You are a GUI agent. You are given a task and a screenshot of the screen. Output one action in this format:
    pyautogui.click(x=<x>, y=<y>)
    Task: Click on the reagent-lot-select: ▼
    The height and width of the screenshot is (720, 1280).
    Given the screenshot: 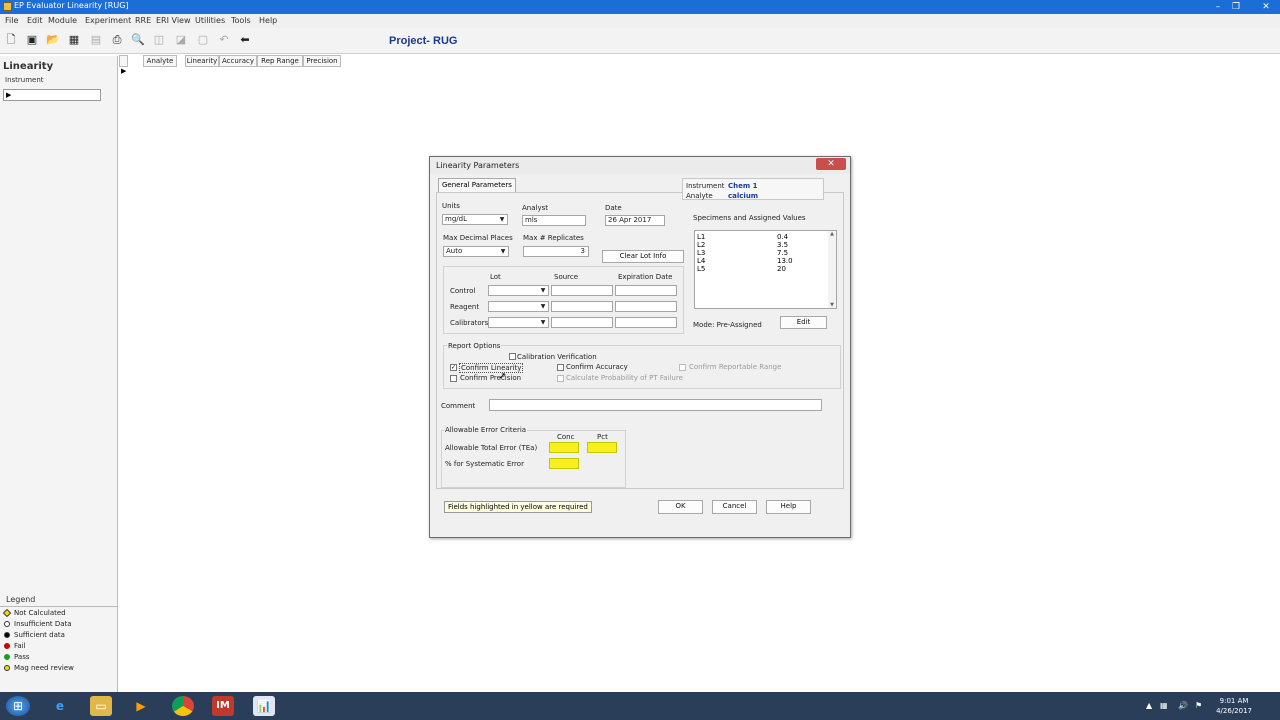 What is the action you would take?
    pyautogui.click(x=518, y=306)
    